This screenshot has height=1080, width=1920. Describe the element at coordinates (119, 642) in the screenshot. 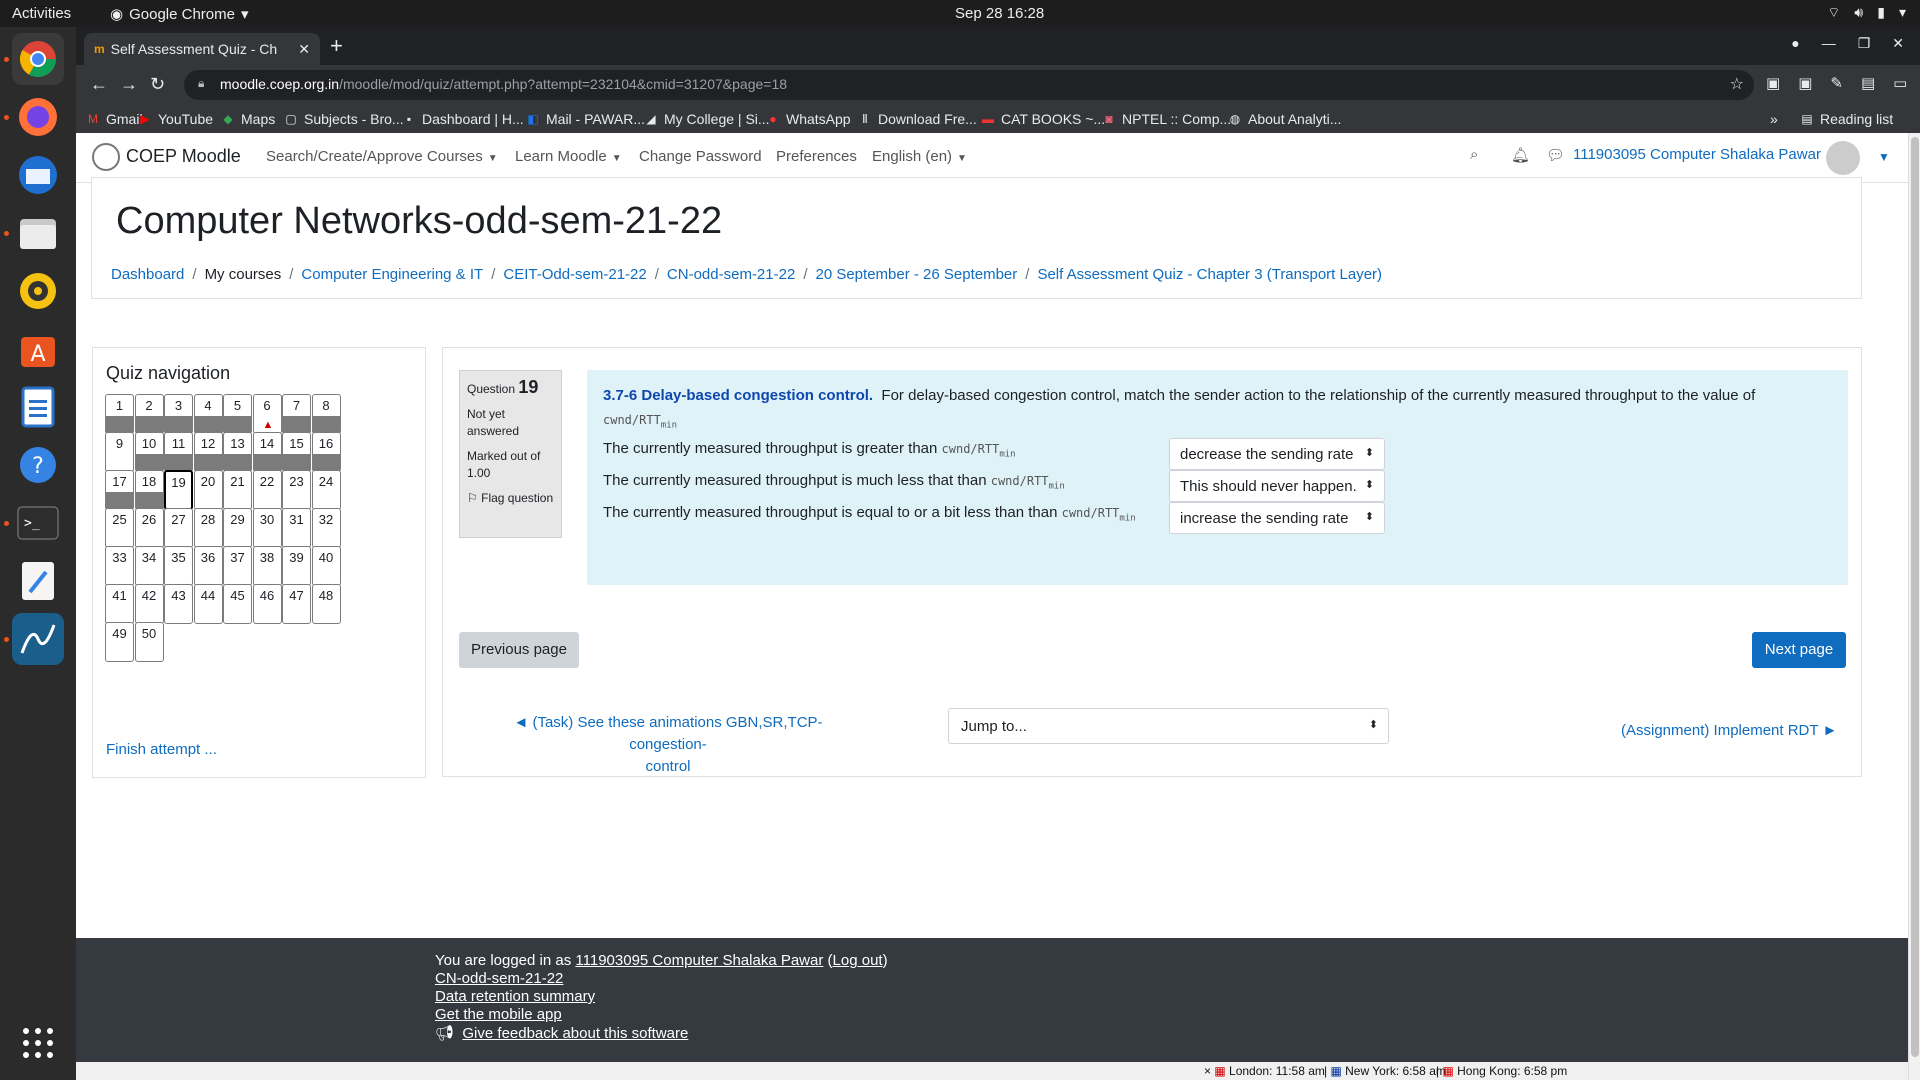

I see `quiz-nav-button: 49` at that location.